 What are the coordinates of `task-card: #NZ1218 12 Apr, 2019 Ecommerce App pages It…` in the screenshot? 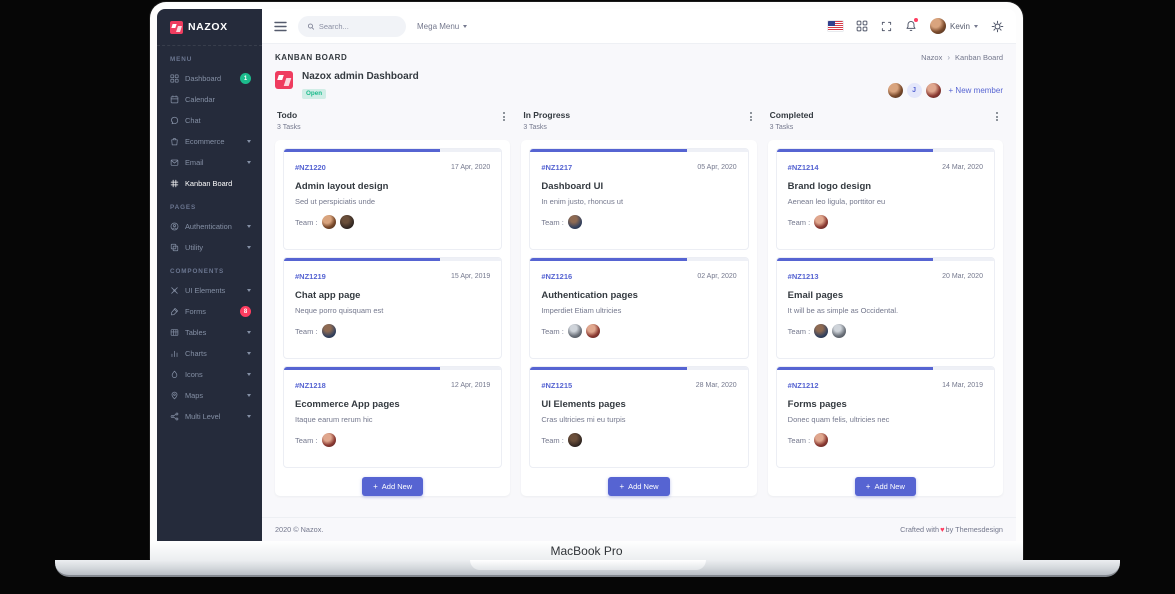 It's located at (393, 417).